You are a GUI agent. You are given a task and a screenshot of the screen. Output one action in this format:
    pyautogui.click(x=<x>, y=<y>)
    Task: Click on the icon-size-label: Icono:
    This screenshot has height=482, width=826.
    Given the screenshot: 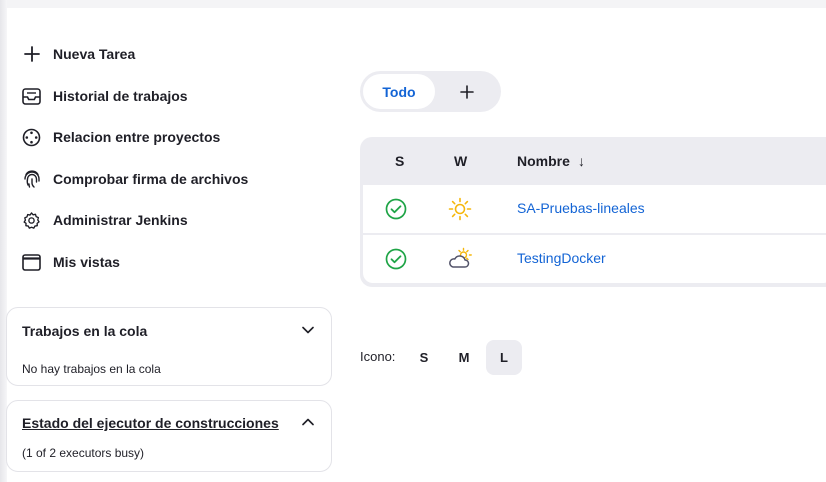 What is the action you would take?
    pyautogui.click(x=378, y=356)
    